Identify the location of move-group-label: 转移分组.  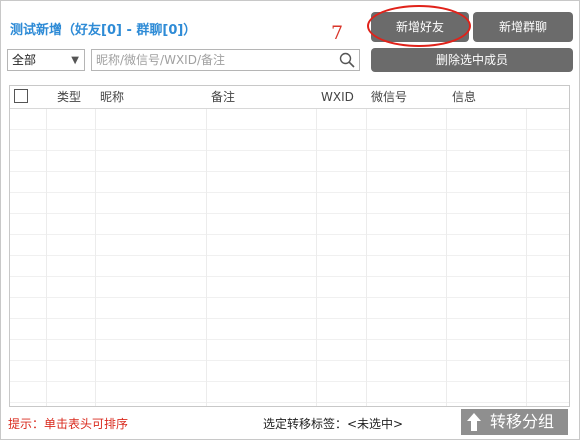
(522, 421).